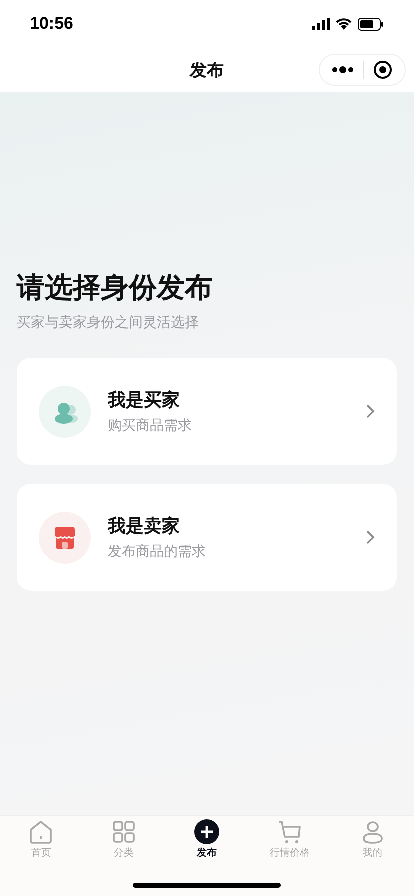  What do you see at coordinates (207, 71) in the screenshot?
I see `page-title: 发布` at bounding box center [207, 71].